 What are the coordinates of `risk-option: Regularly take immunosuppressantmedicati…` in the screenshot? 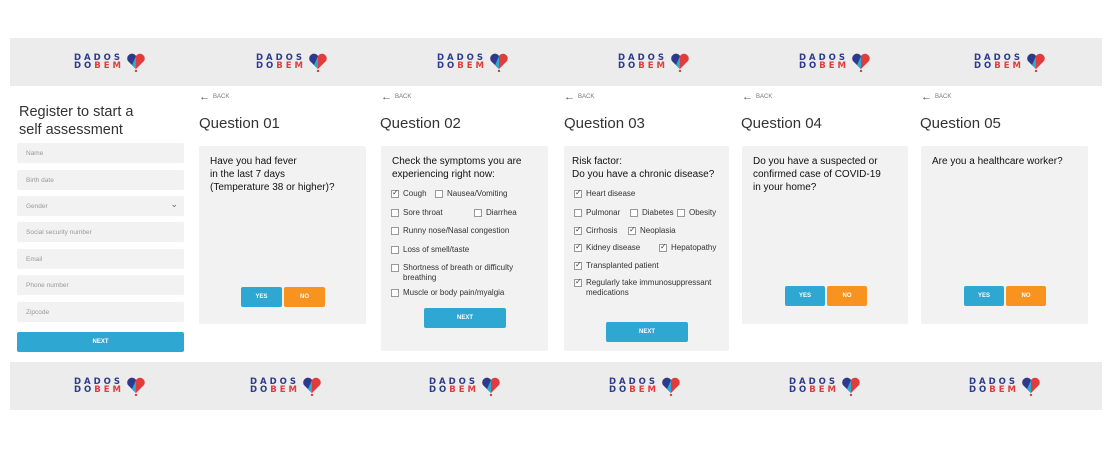 It's located at (643, 287).